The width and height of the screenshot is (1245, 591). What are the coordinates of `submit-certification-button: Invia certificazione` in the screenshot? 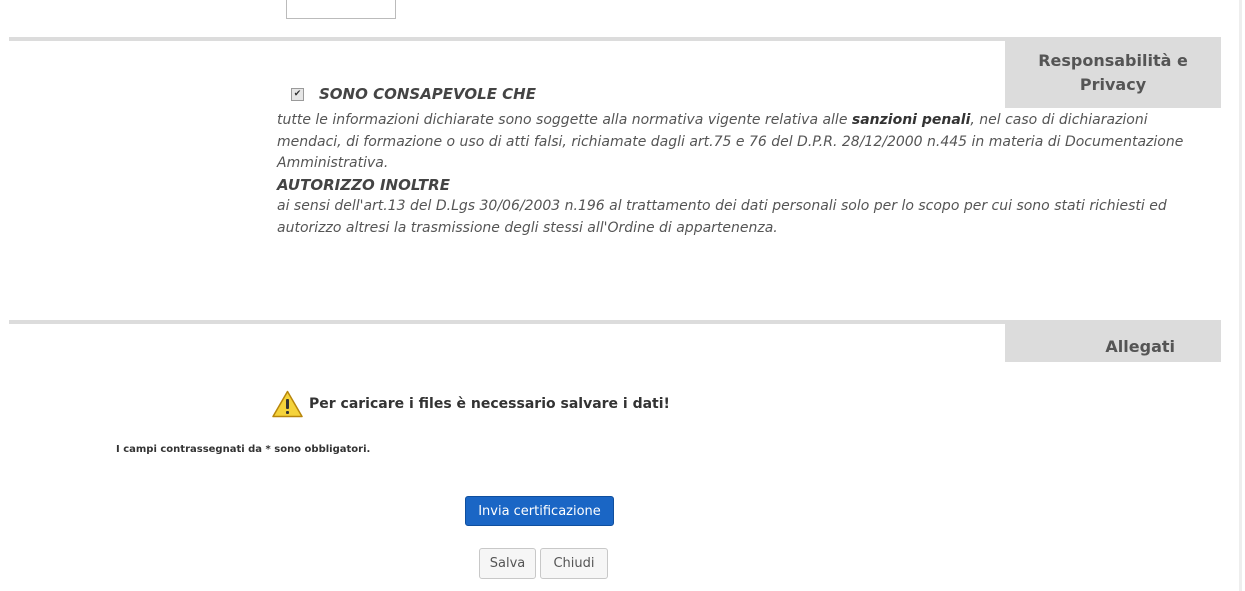 It's located at (539, 511).